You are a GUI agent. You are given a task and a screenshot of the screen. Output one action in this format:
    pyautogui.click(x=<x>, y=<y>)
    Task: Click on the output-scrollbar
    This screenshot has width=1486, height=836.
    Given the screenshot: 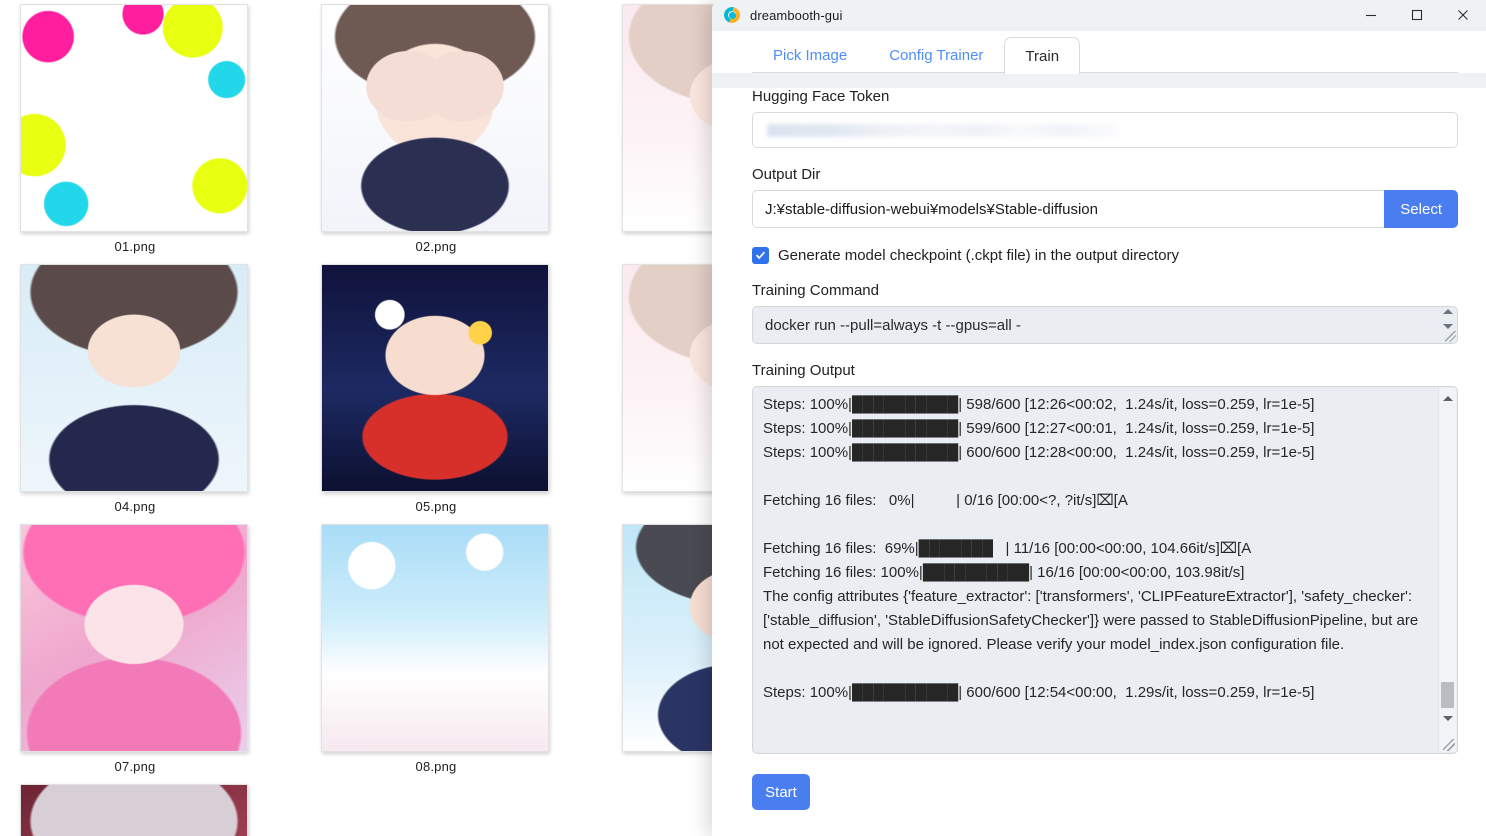 What is the action you would take?
    pyautogui.click(x=1447, y=570)
    